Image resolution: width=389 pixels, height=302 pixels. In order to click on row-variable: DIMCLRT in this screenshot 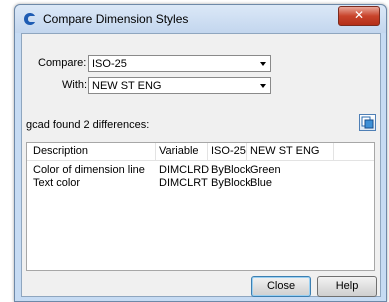, I will do `click(183, 183)`.